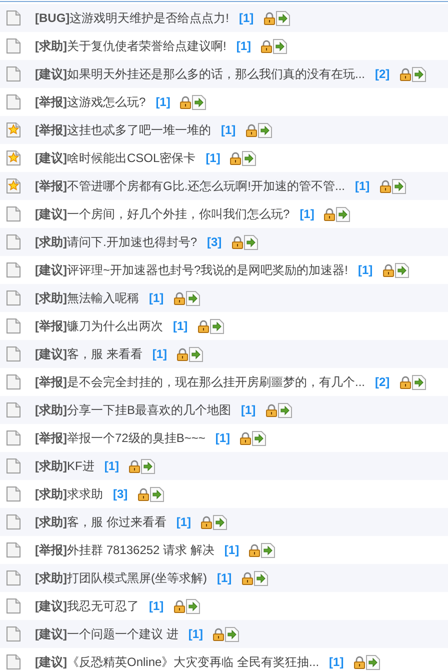  Describe the element at coordinates (132, 242) in the screenshot. I see `thread-title-link: 请问下.开加速也得封号?` at that location.